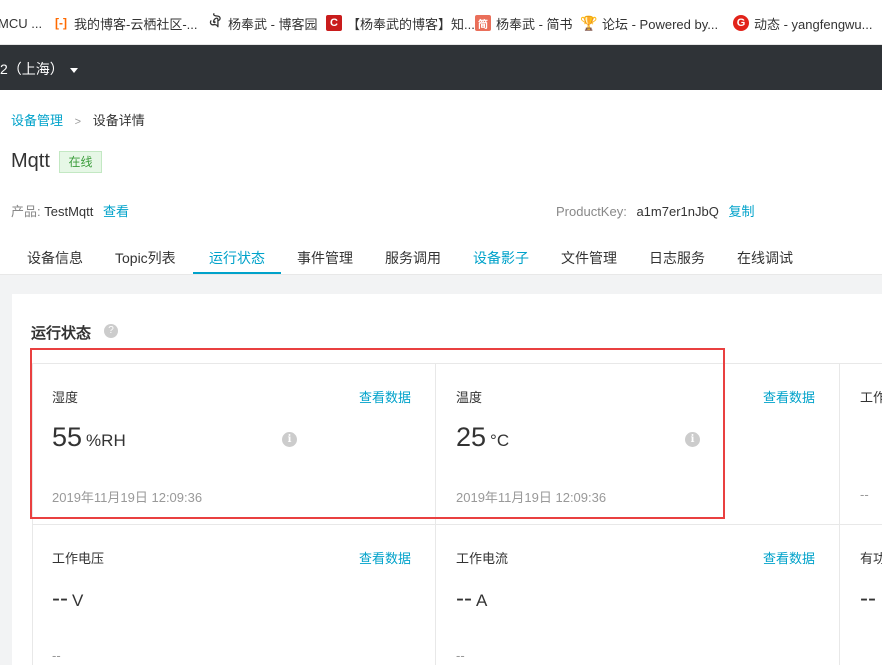 Image resolution: width=882 pixels, height=665 pixels. What do you see at coordinates (334, 23) in the screenshot?
I see `csdn-icon: C` at bounding box center [334, 23].